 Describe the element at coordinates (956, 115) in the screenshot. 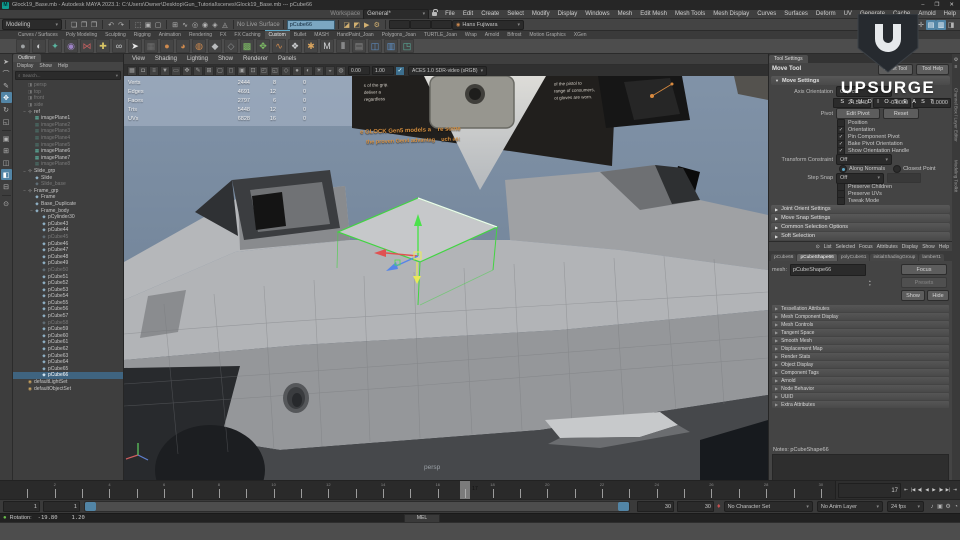

I see `vertical-panel-tab: Channel Box / Layer Editor` at that location.